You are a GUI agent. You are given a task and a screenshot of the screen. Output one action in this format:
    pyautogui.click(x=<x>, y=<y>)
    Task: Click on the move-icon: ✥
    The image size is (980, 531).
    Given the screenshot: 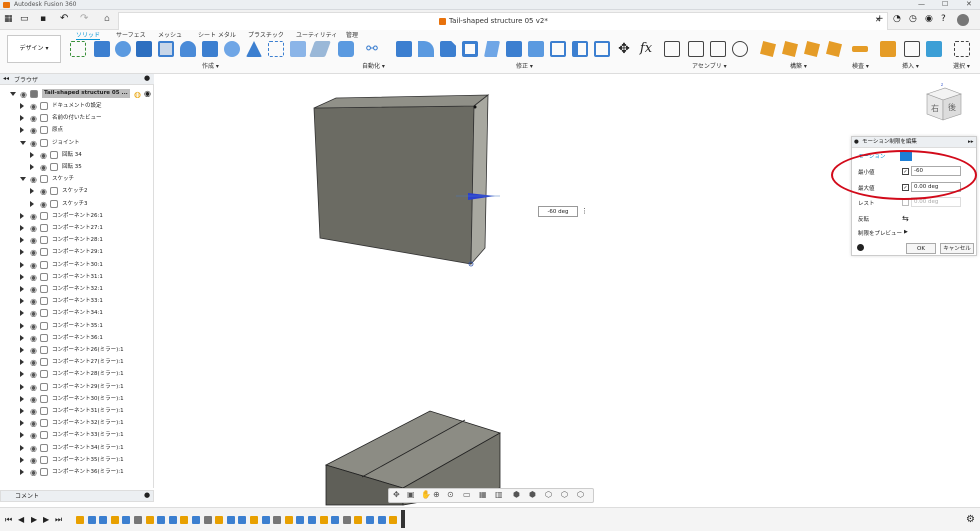 What is the action you would take?
    pyautogui.click(x=624, y=49)
    